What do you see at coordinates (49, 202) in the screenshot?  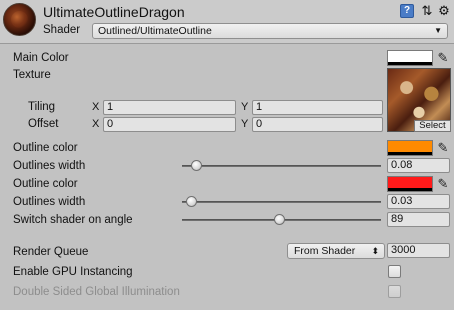 I see `outlines-width-2-label: Outlines width` at bounding box center [49, 202].